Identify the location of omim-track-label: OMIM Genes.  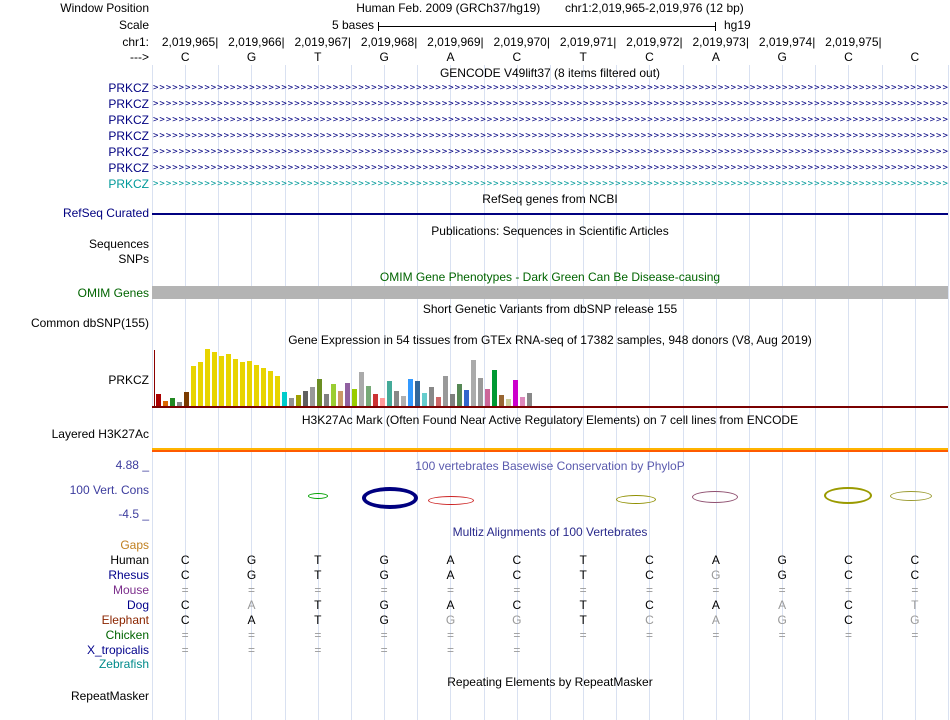
(74, 293).